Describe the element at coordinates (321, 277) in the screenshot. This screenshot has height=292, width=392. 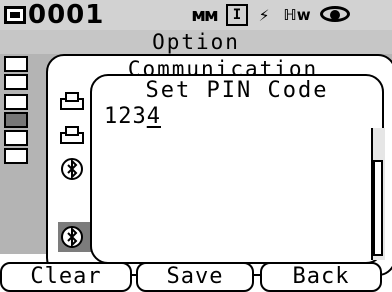
I see `back-button: Back` at that location.